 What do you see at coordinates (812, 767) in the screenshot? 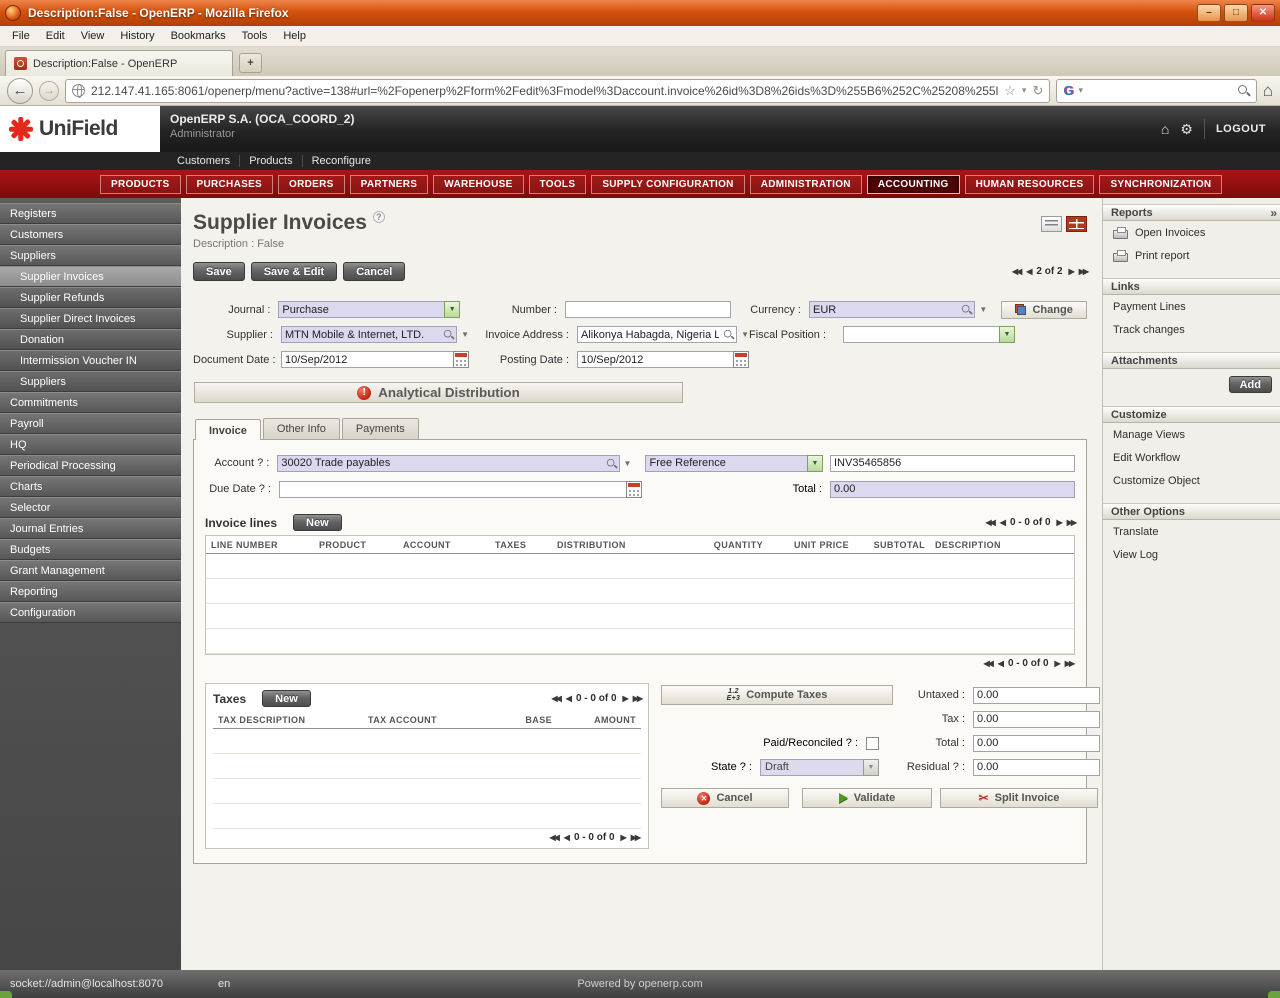
I see `state-value: Draft` at bounding box center [812, 767].